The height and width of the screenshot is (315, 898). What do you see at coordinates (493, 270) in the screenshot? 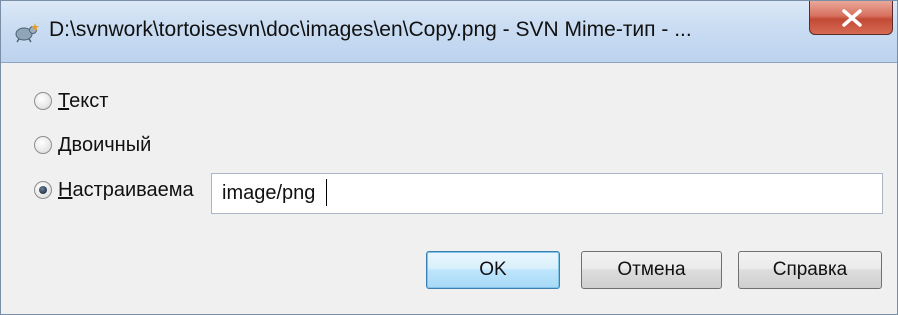
I see `ok-button: OK` at bounding box center [493, 270].